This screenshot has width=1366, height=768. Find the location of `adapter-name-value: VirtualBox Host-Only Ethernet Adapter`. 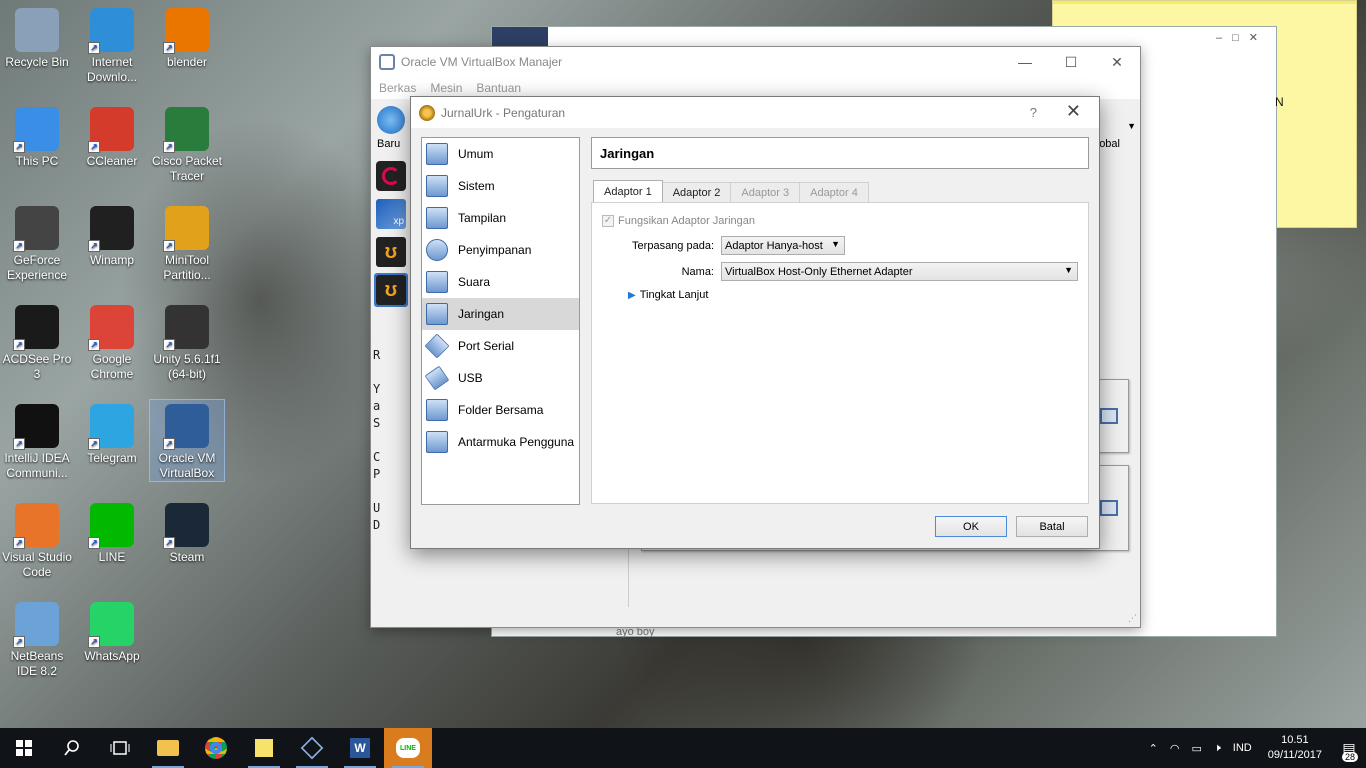

adapter-name-value: VirtualBox Host-Only Ethernet Adapter is located at coordinates (819, 271).